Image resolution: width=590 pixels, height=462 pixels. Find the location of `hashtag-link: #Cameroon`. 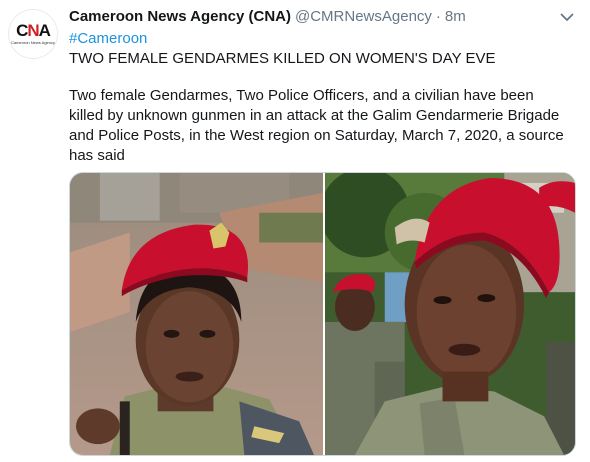

hashtag-link: #Cameroon is located at coordinates (108, 39).